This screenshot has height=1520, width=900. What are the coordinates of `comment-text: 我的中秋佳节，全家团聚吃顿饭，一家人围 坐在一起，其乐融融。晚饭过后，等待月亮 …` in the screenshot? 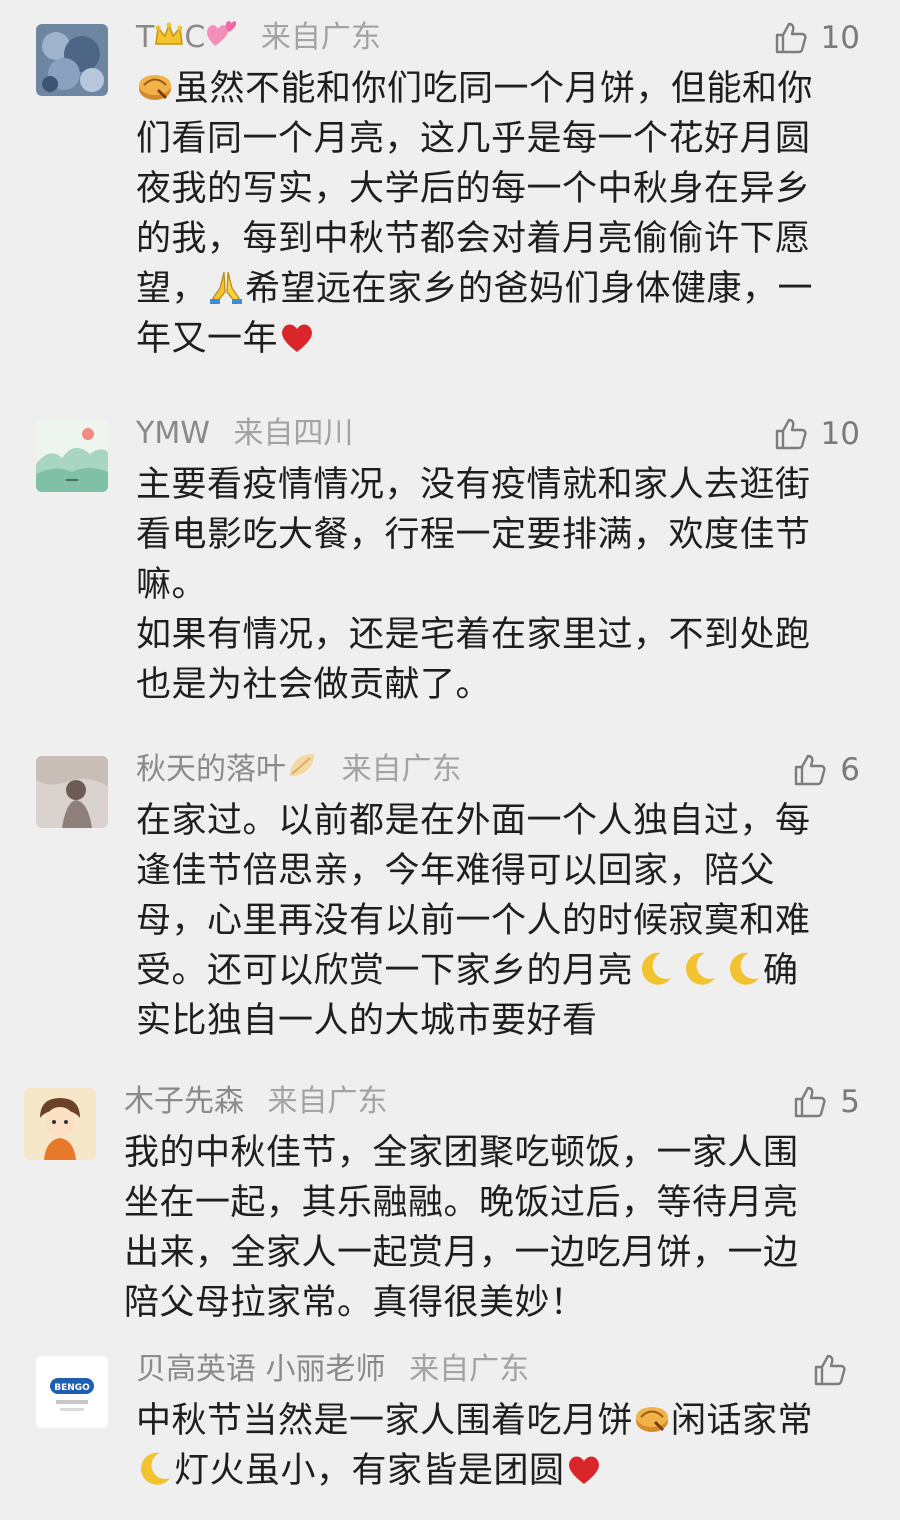 It's located at (461, 1228).